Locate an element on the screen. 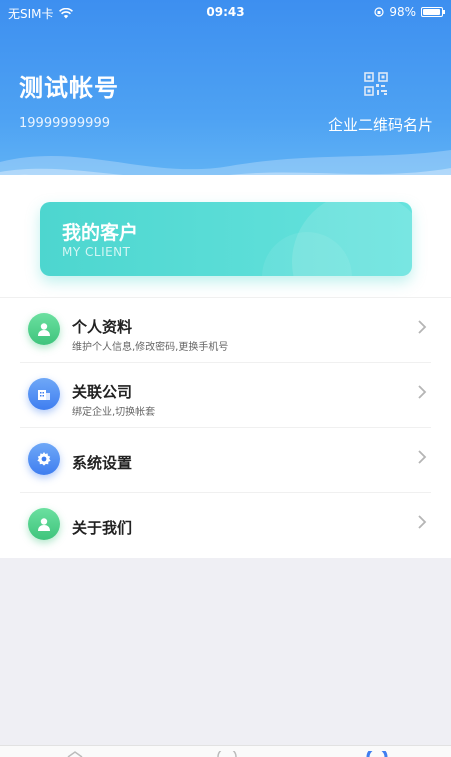  menu-item-title: 个人资料 is located at coordinates (102, 327).